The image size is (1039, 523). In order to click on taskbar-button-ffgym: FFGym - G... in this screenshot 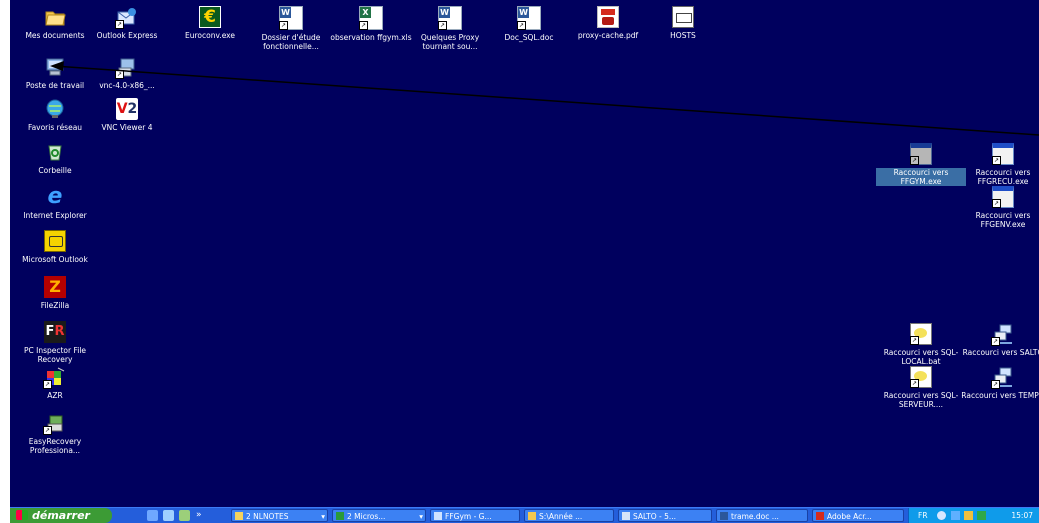, I will do `click(475, 515)`.